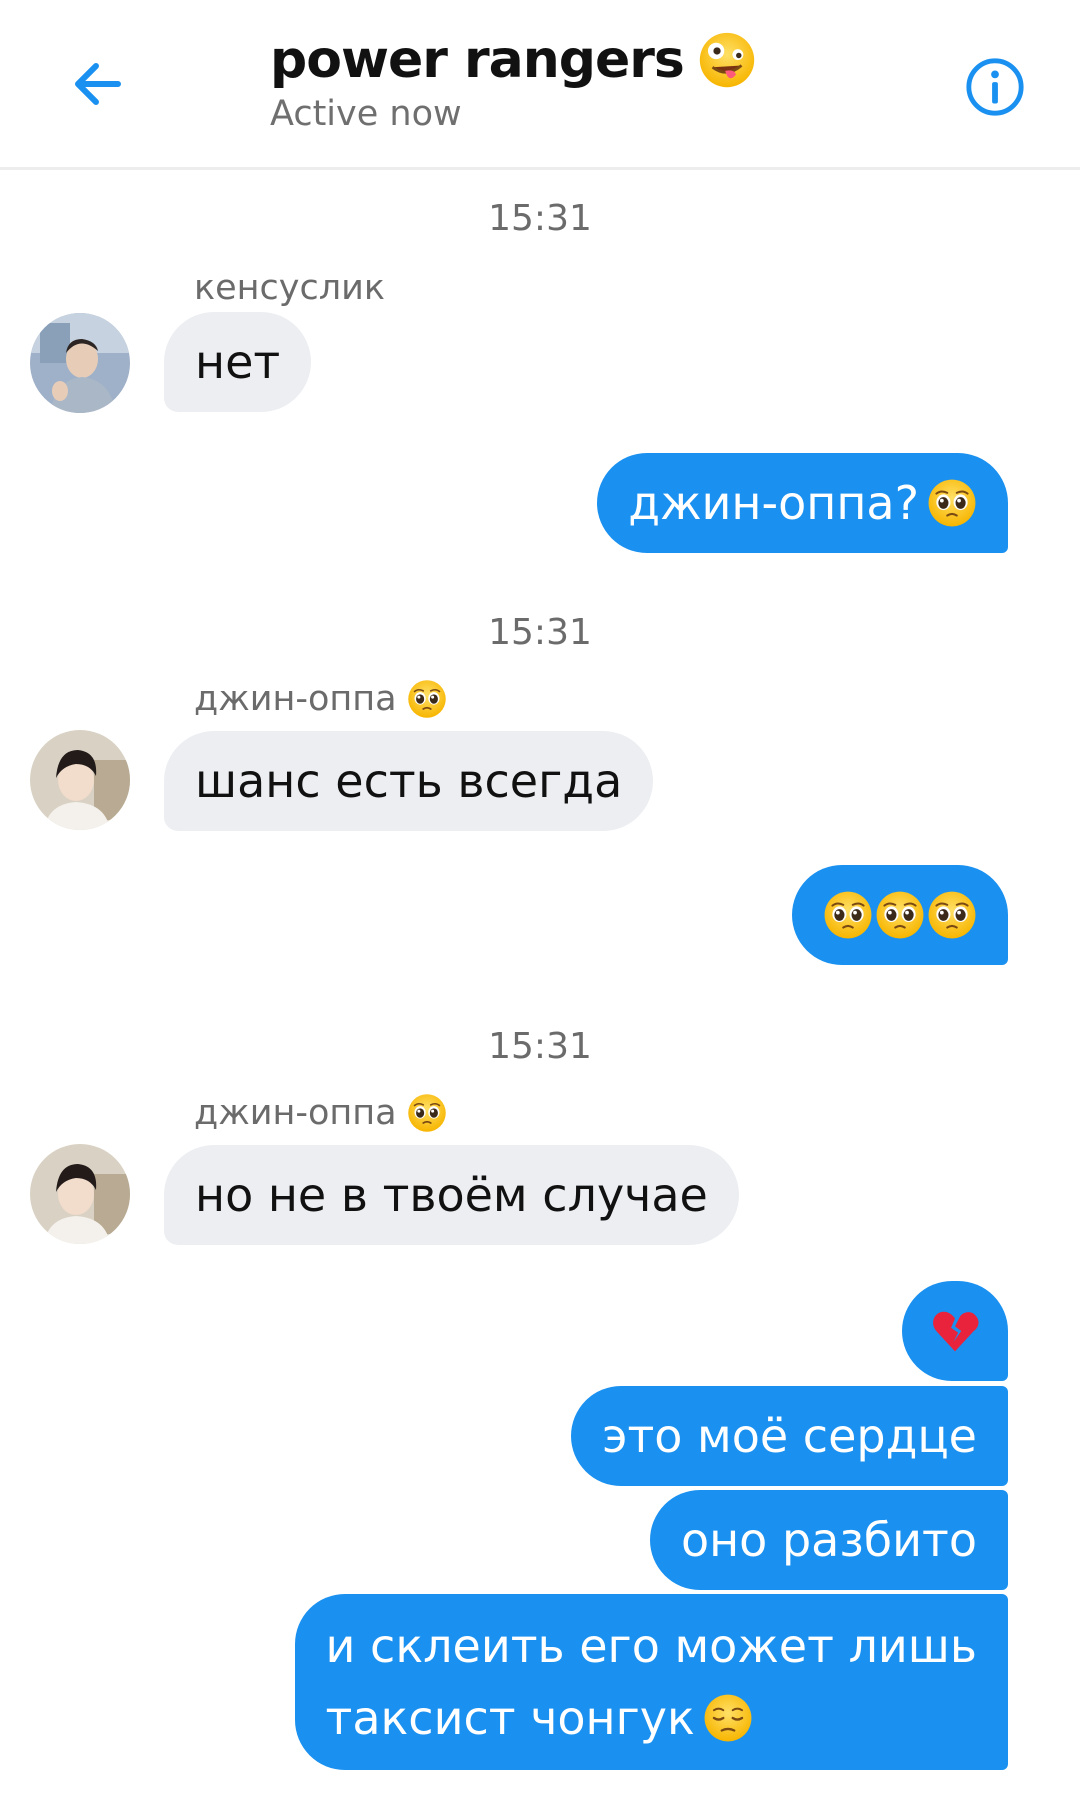 This screenshot has height=1808, width=1080. Describe the element at coordinates (366, 114) in the screenshot. I see `active-status: Active now` at that location.